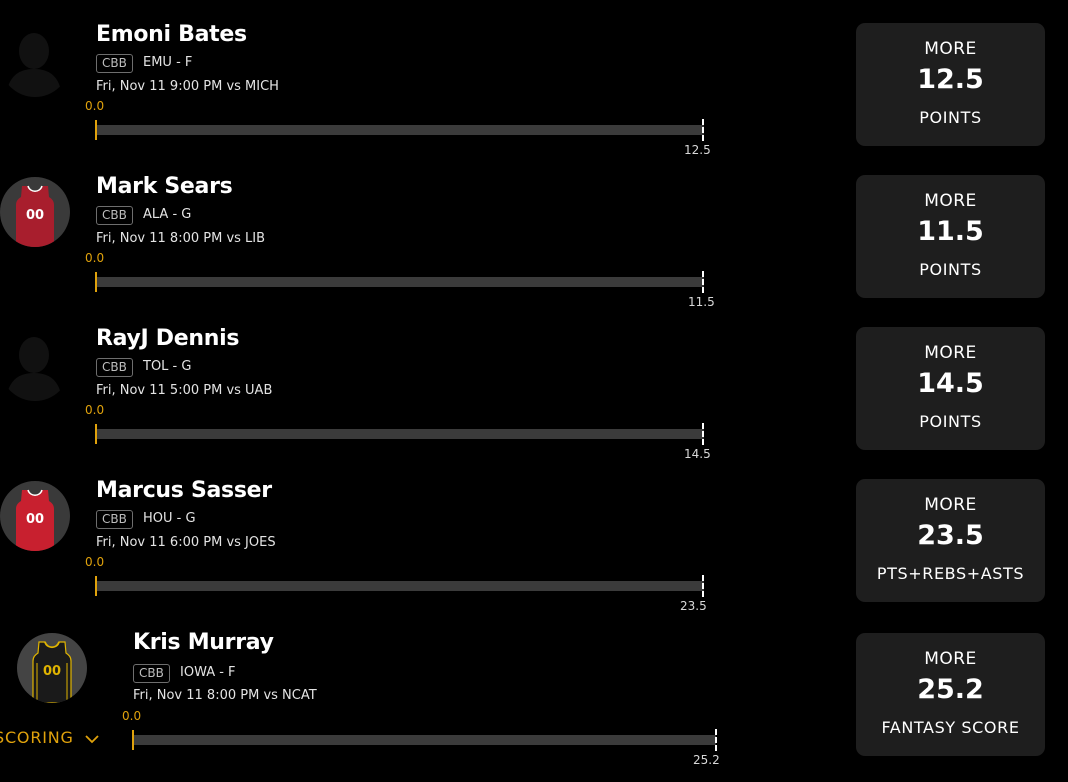 The width and height of the screenshot is (1068, 782). I want to click on line-value: 12.5, so click(950, 79).